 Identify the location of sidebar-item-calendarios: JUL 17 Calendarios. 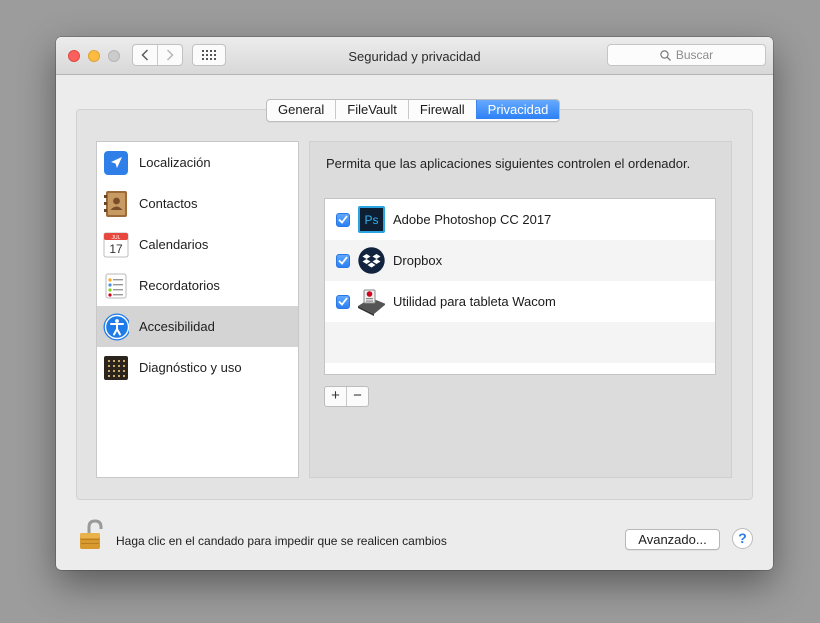
(197, 244).